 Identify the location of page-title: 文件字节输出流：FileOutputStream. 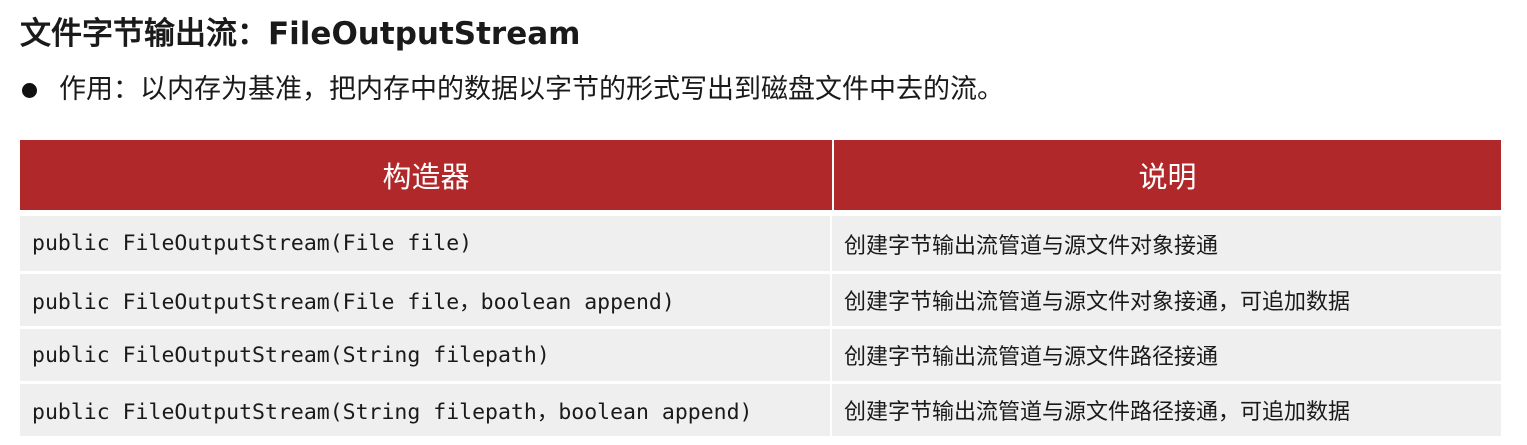
(300, 34).